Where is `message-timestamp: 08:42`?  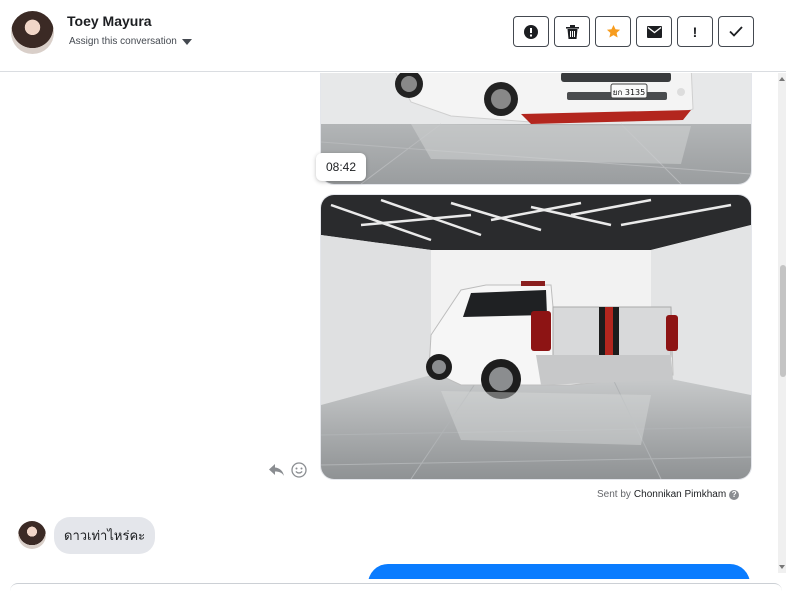 message-timestamp: 08:42 is located at coordinates (341, 167).